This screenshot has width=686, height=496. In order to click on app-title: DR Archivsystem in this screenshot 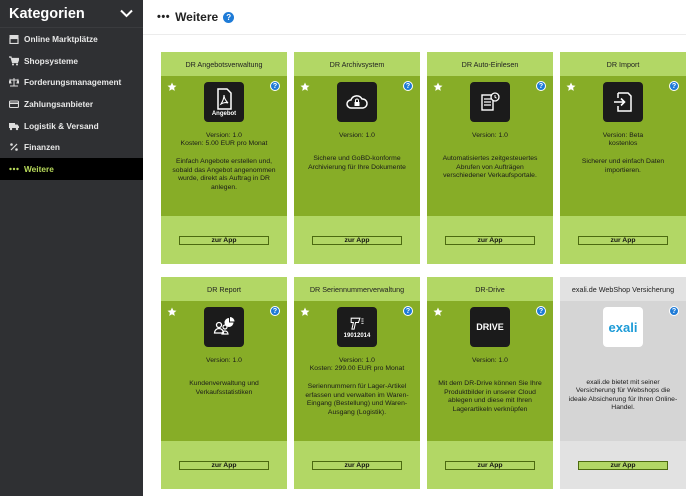, I will do `click(357, 64)`.